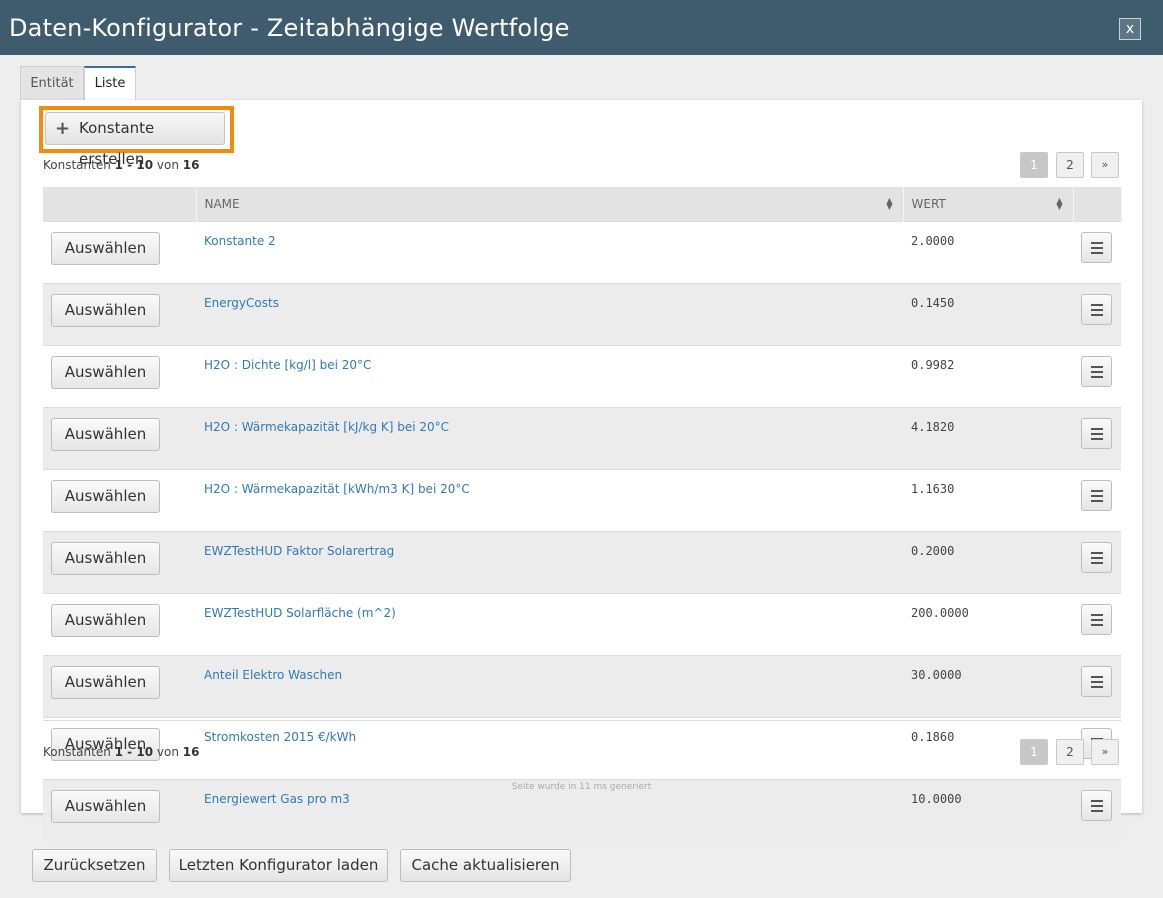 The image size is (1163, 898). I want to click on header-actions-column, so click(1097, 204).